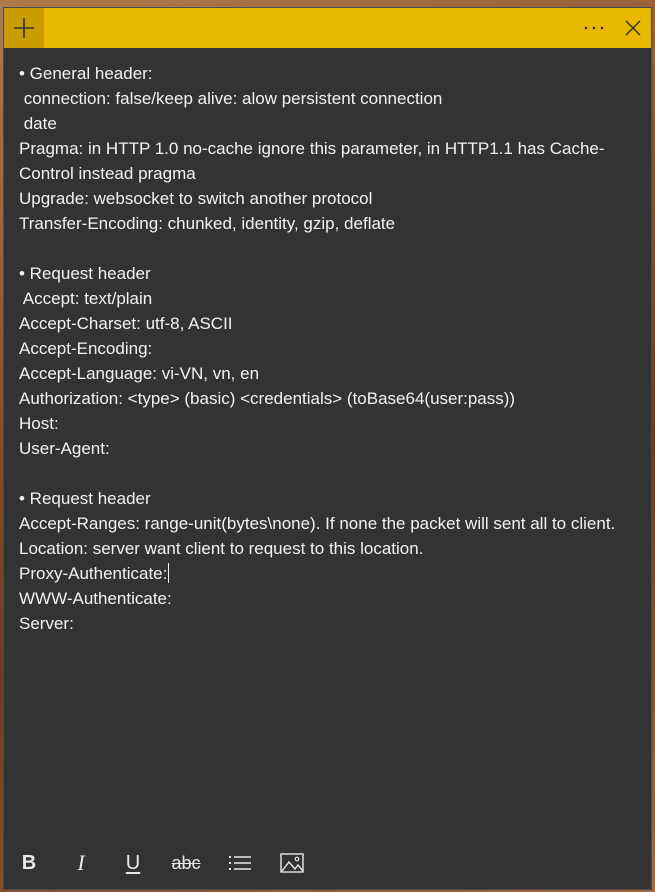  I want to click on note-line: Host:, so click(39, 423).